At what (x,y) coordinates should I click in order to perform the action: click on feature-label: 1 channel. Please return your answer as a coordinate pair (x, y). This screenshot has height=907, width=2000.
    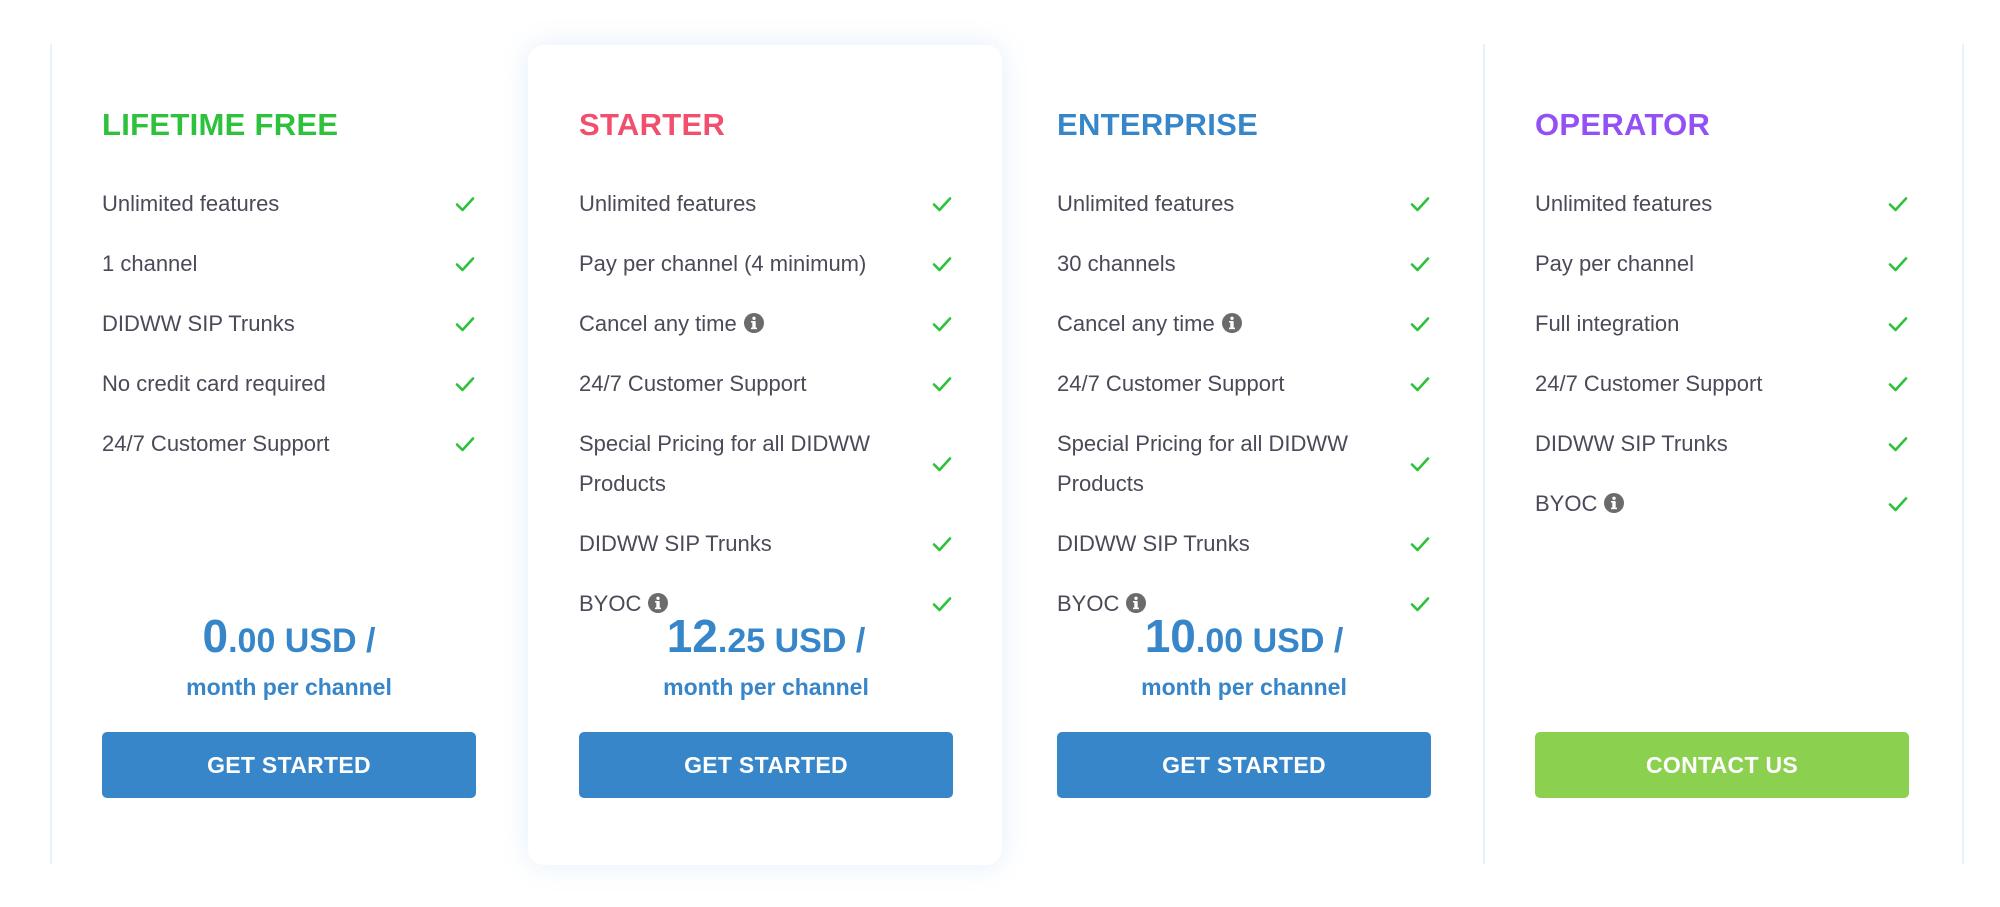
    Looking at the image, I should click on (267, 264).